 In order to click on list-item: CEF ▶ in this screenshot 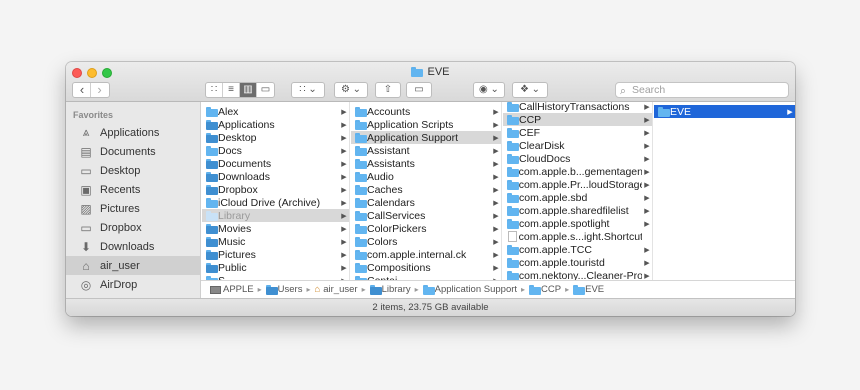, I will do `click(577, 132)`.